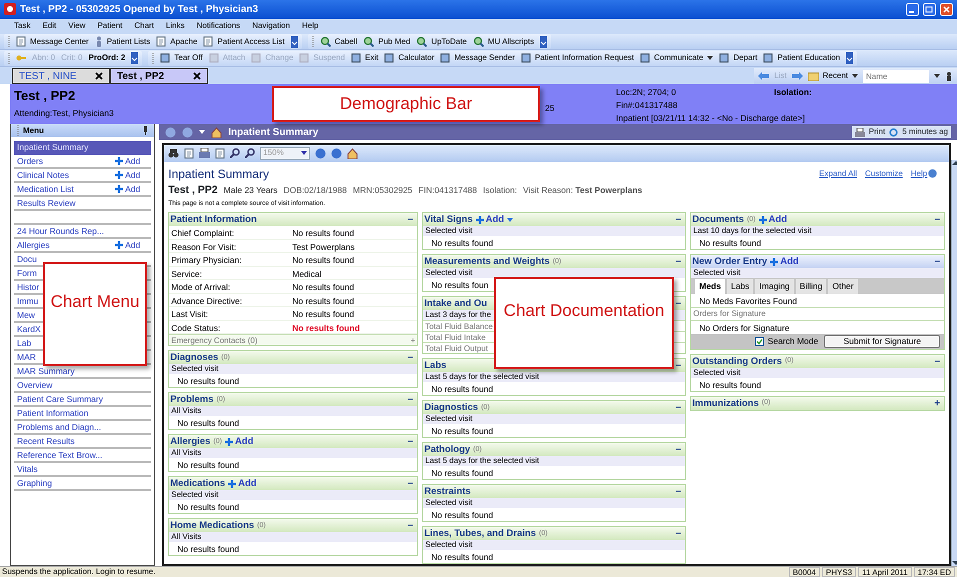  I want to click on section-title: Labs, so click(435, 366).